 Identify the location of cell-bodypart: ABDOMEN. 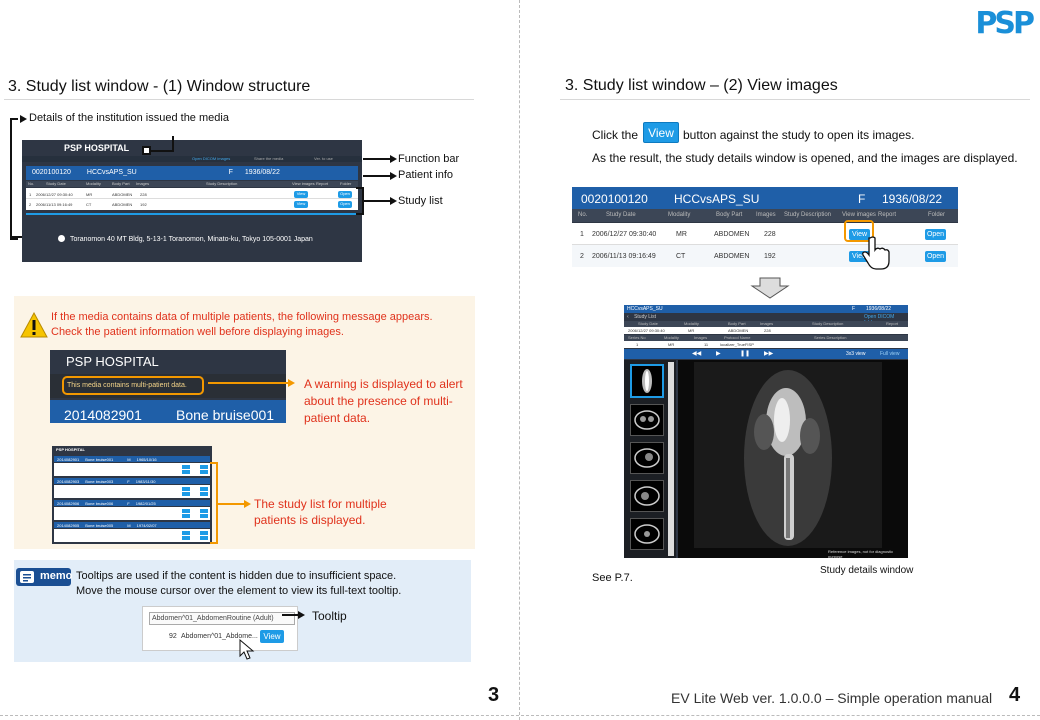
(122, 194).